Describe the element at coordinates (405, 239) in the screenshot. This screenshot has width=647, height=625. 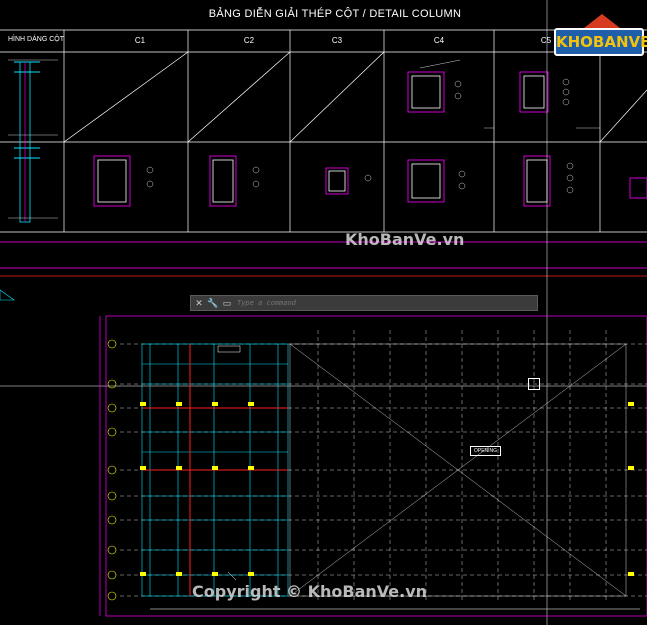
I see `watermark-center: KhoBanVe.vn` at that location.